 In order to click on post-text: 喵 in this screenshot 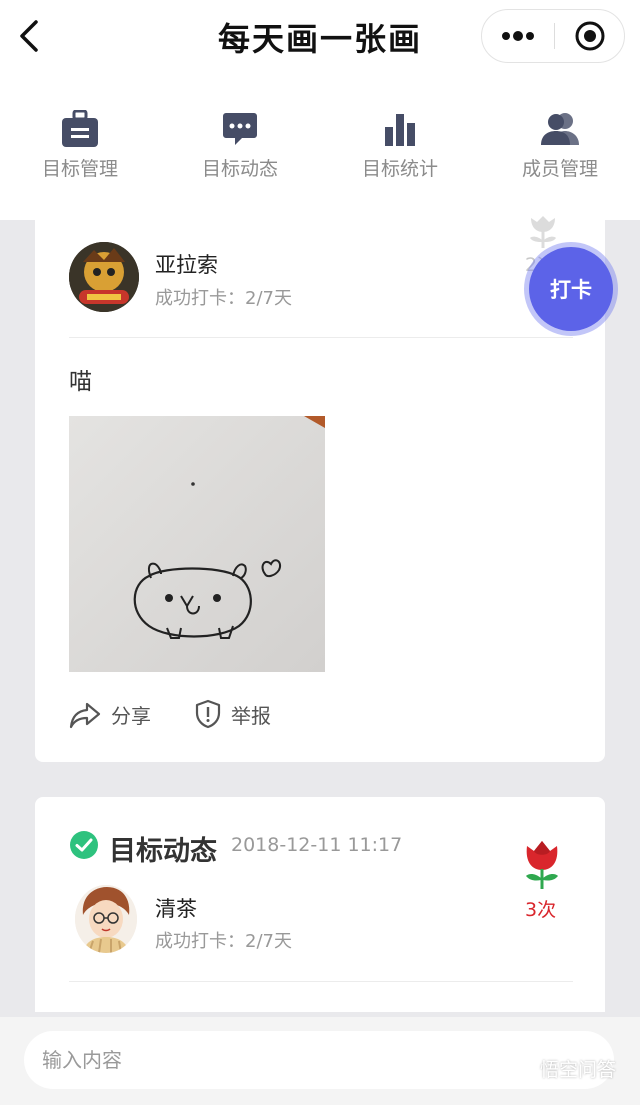, I will do `click(80, 382)`.